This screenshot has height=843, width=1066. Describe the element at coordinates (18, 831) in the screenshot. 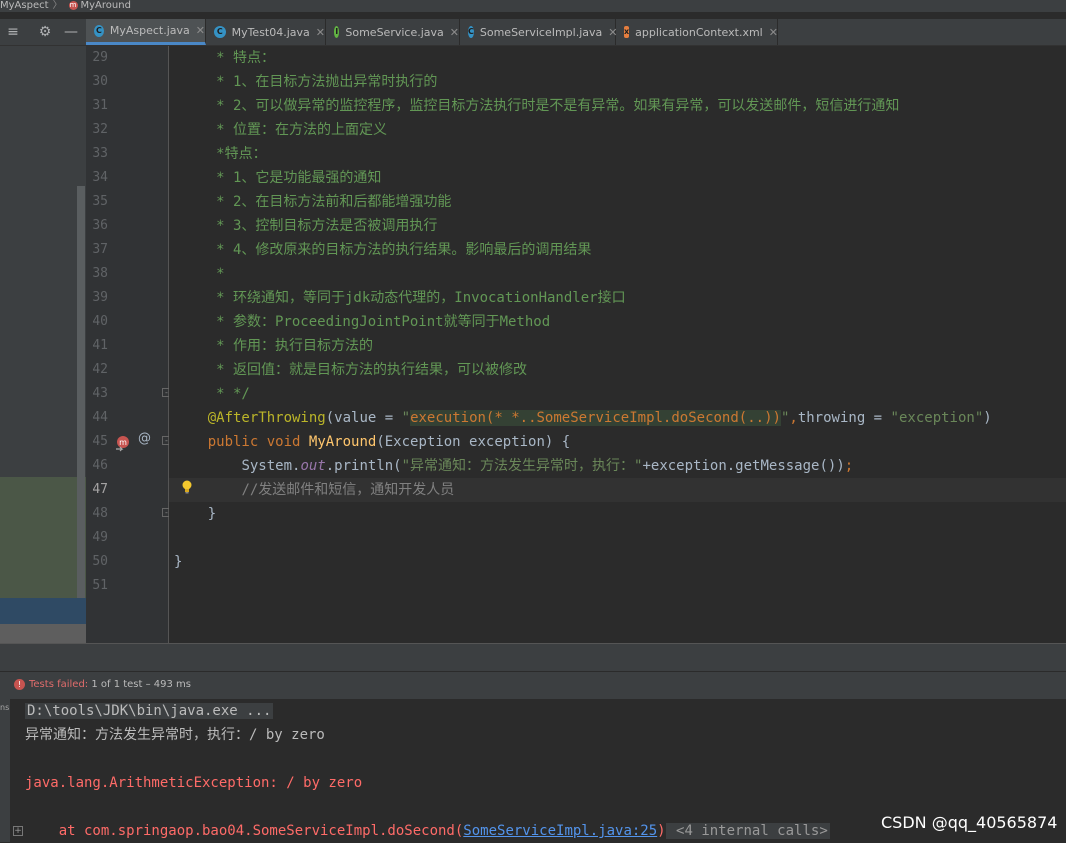

I see `expand-icon: +` at that location.